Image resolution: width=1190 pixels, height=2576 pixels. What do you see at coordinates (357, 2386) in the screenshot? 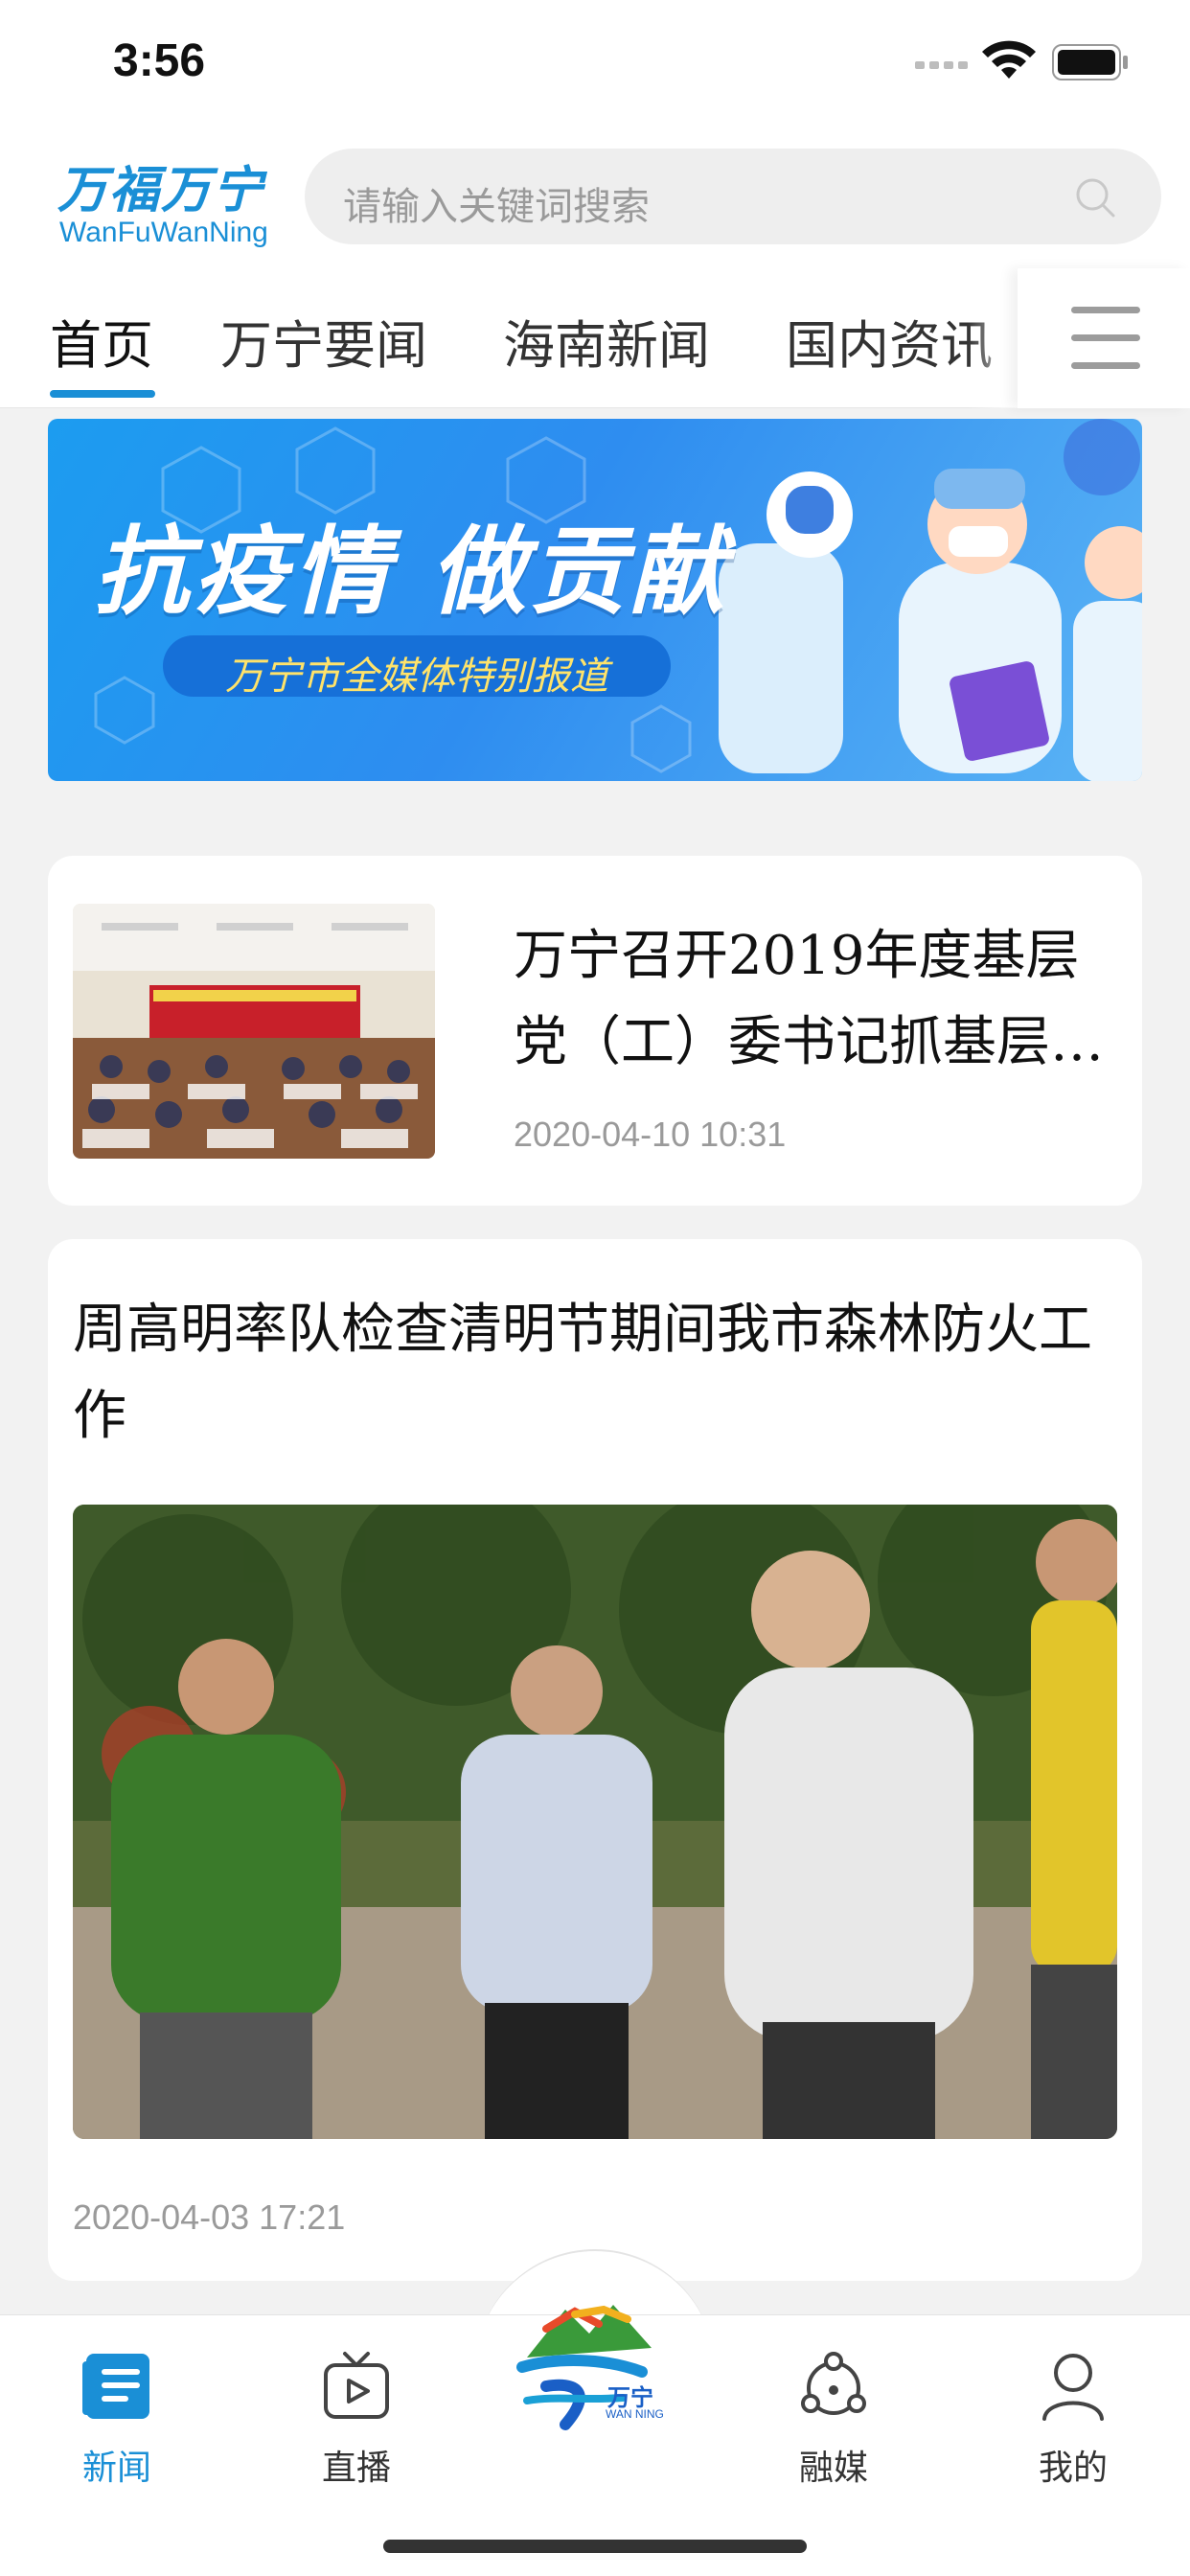
I see `live-tv-icon` at bounding box center [357, 2386].